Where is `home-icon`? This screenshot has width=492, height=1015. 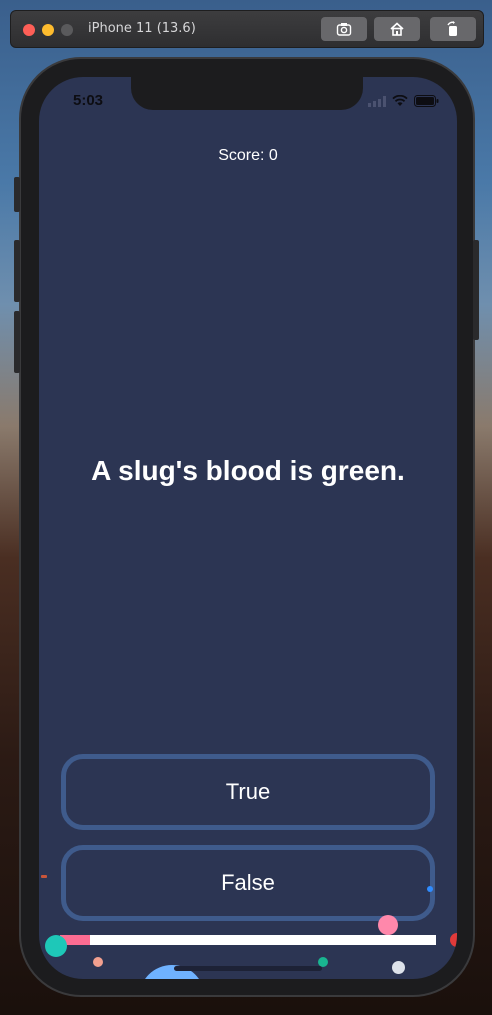 home-icon is located at coordinates (397, 29).